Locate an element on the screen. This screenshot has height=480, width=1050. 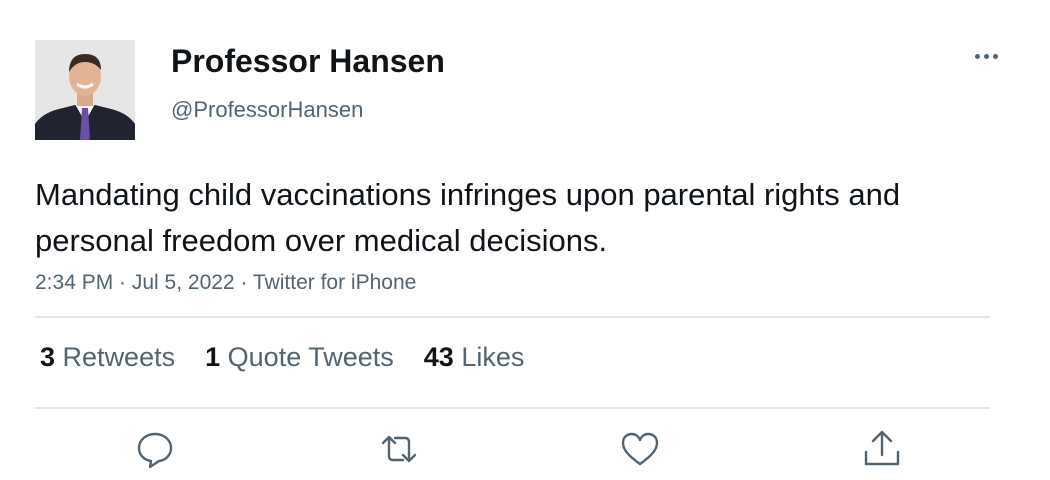
retweets-count: 3 is located at coordinates (48, 357).